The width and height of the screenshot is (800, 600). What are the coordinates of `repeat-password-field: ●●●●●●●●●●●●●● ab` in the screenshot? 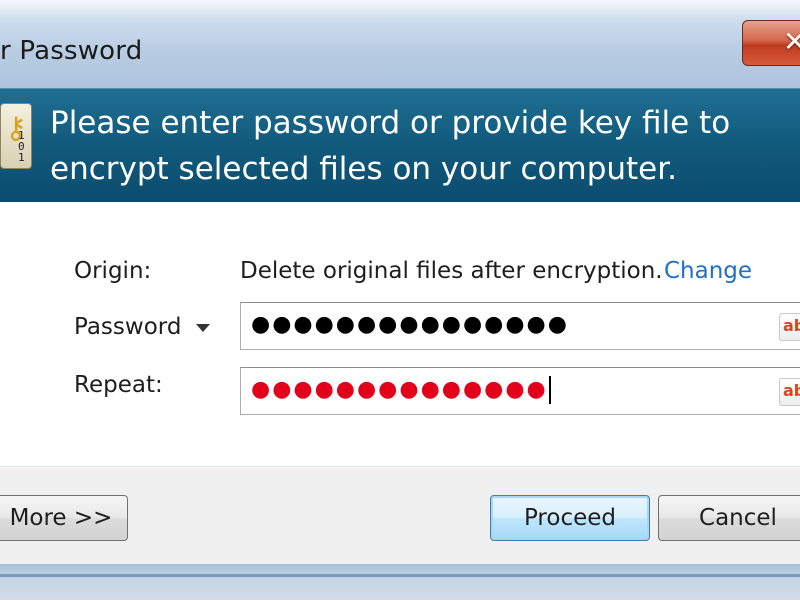 It's located at (520, 391).